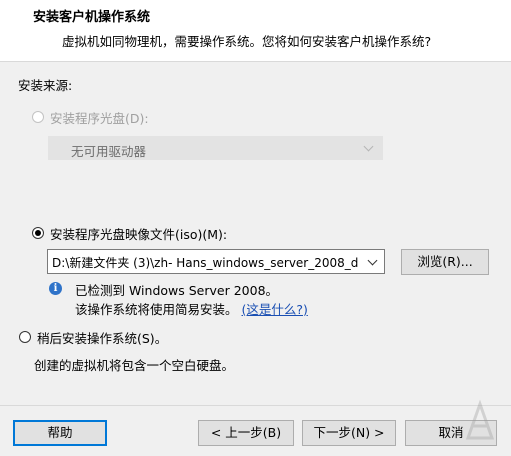 This screenshot has height=456, width=511. Describe the element at coordinates (215, 148) in the screenshot. I see `disc-drive-select: 无可用驱动器` at that location.